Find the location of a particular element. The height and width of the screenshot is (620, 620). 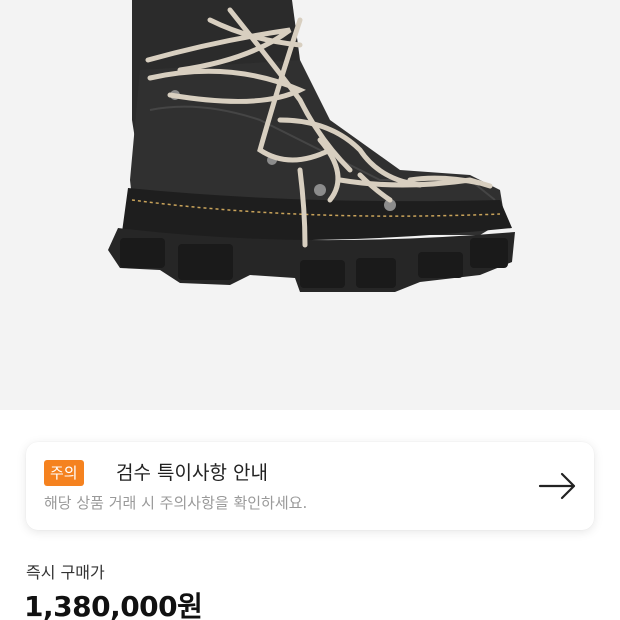

price-value: 1,380,000원 is located at coordinates (113, 605).